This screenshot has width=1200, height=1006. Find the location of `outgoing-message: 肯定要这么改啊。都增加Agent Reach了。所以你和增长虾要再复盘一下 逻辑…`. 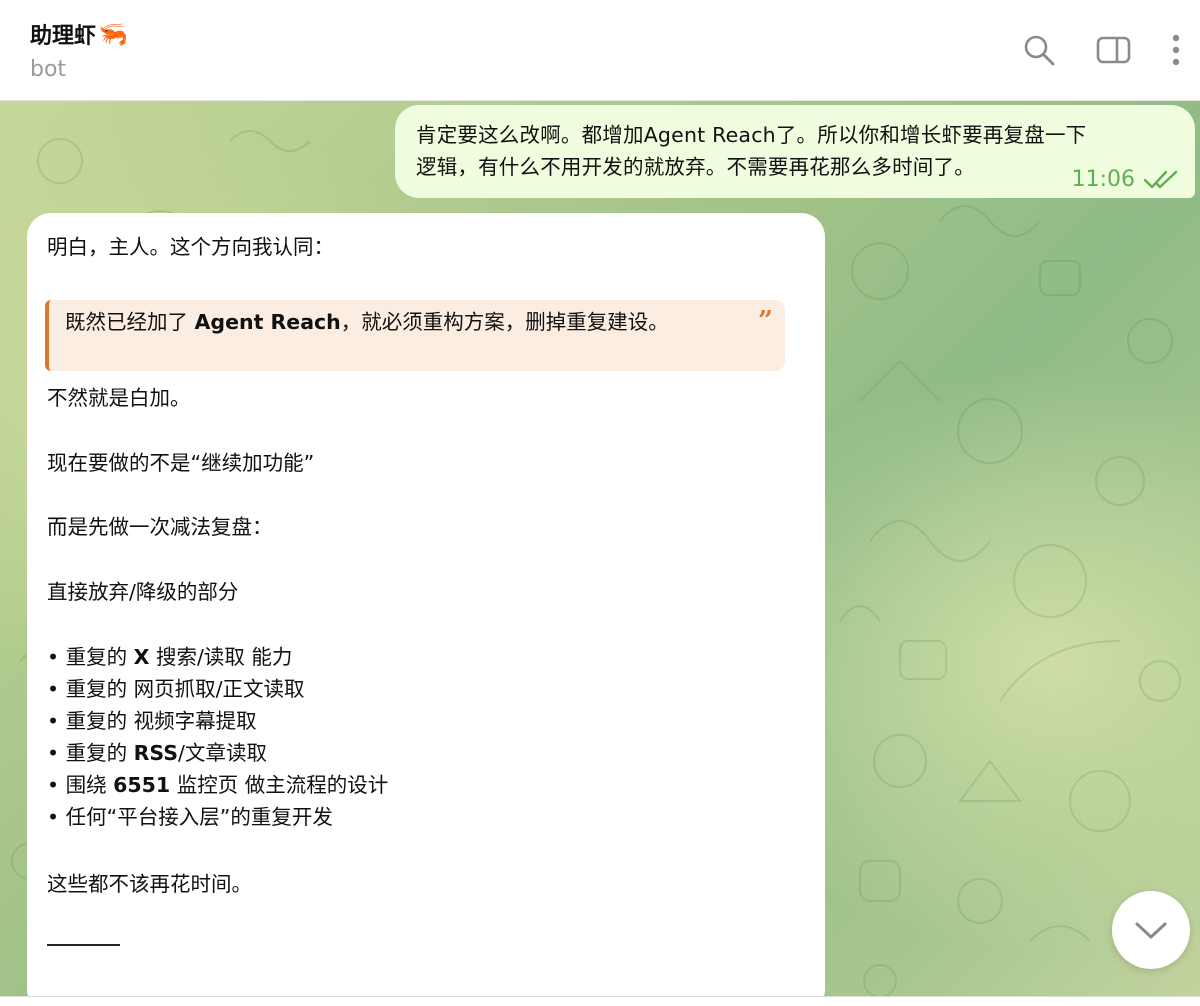

outgoing-message: 肯定要这么改啊。都增加Agent Reach了。所以你和增长虾要再复盘一下 逻辑… is located at coordinates (795, 151).